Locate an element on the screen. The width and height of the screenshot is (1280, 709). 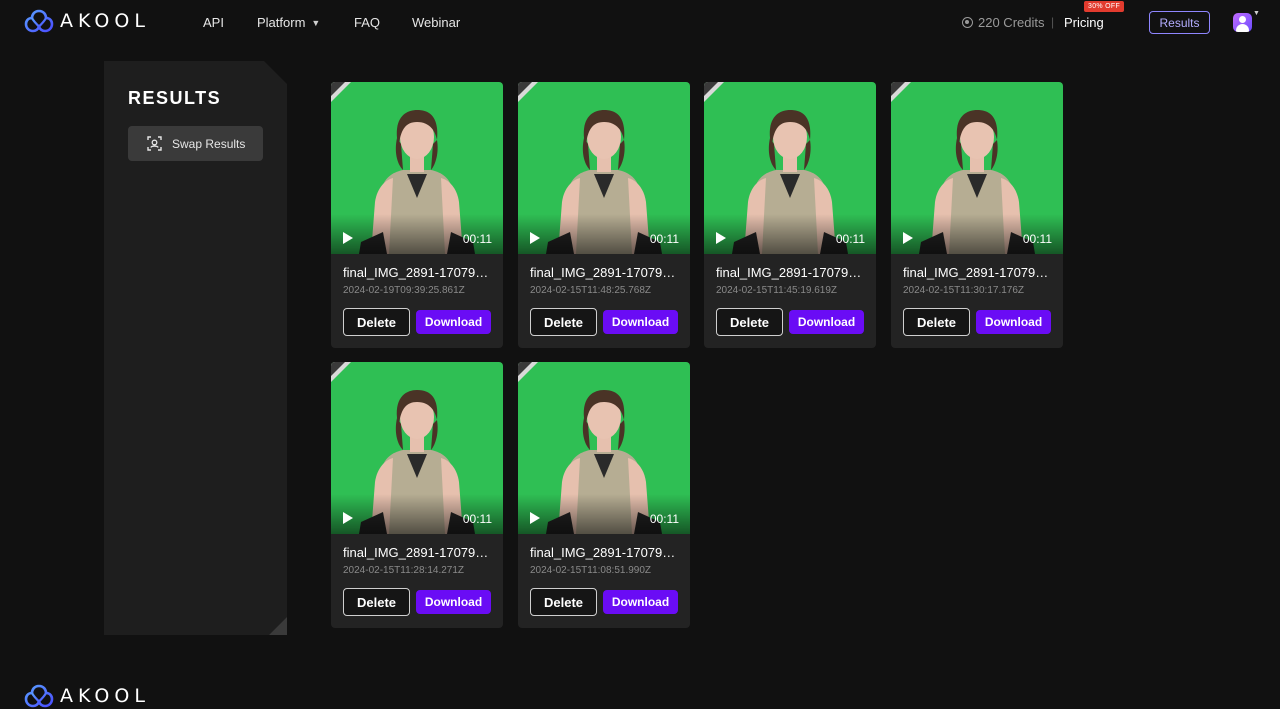
user-icon-body is located at coordinates (1242, 28).